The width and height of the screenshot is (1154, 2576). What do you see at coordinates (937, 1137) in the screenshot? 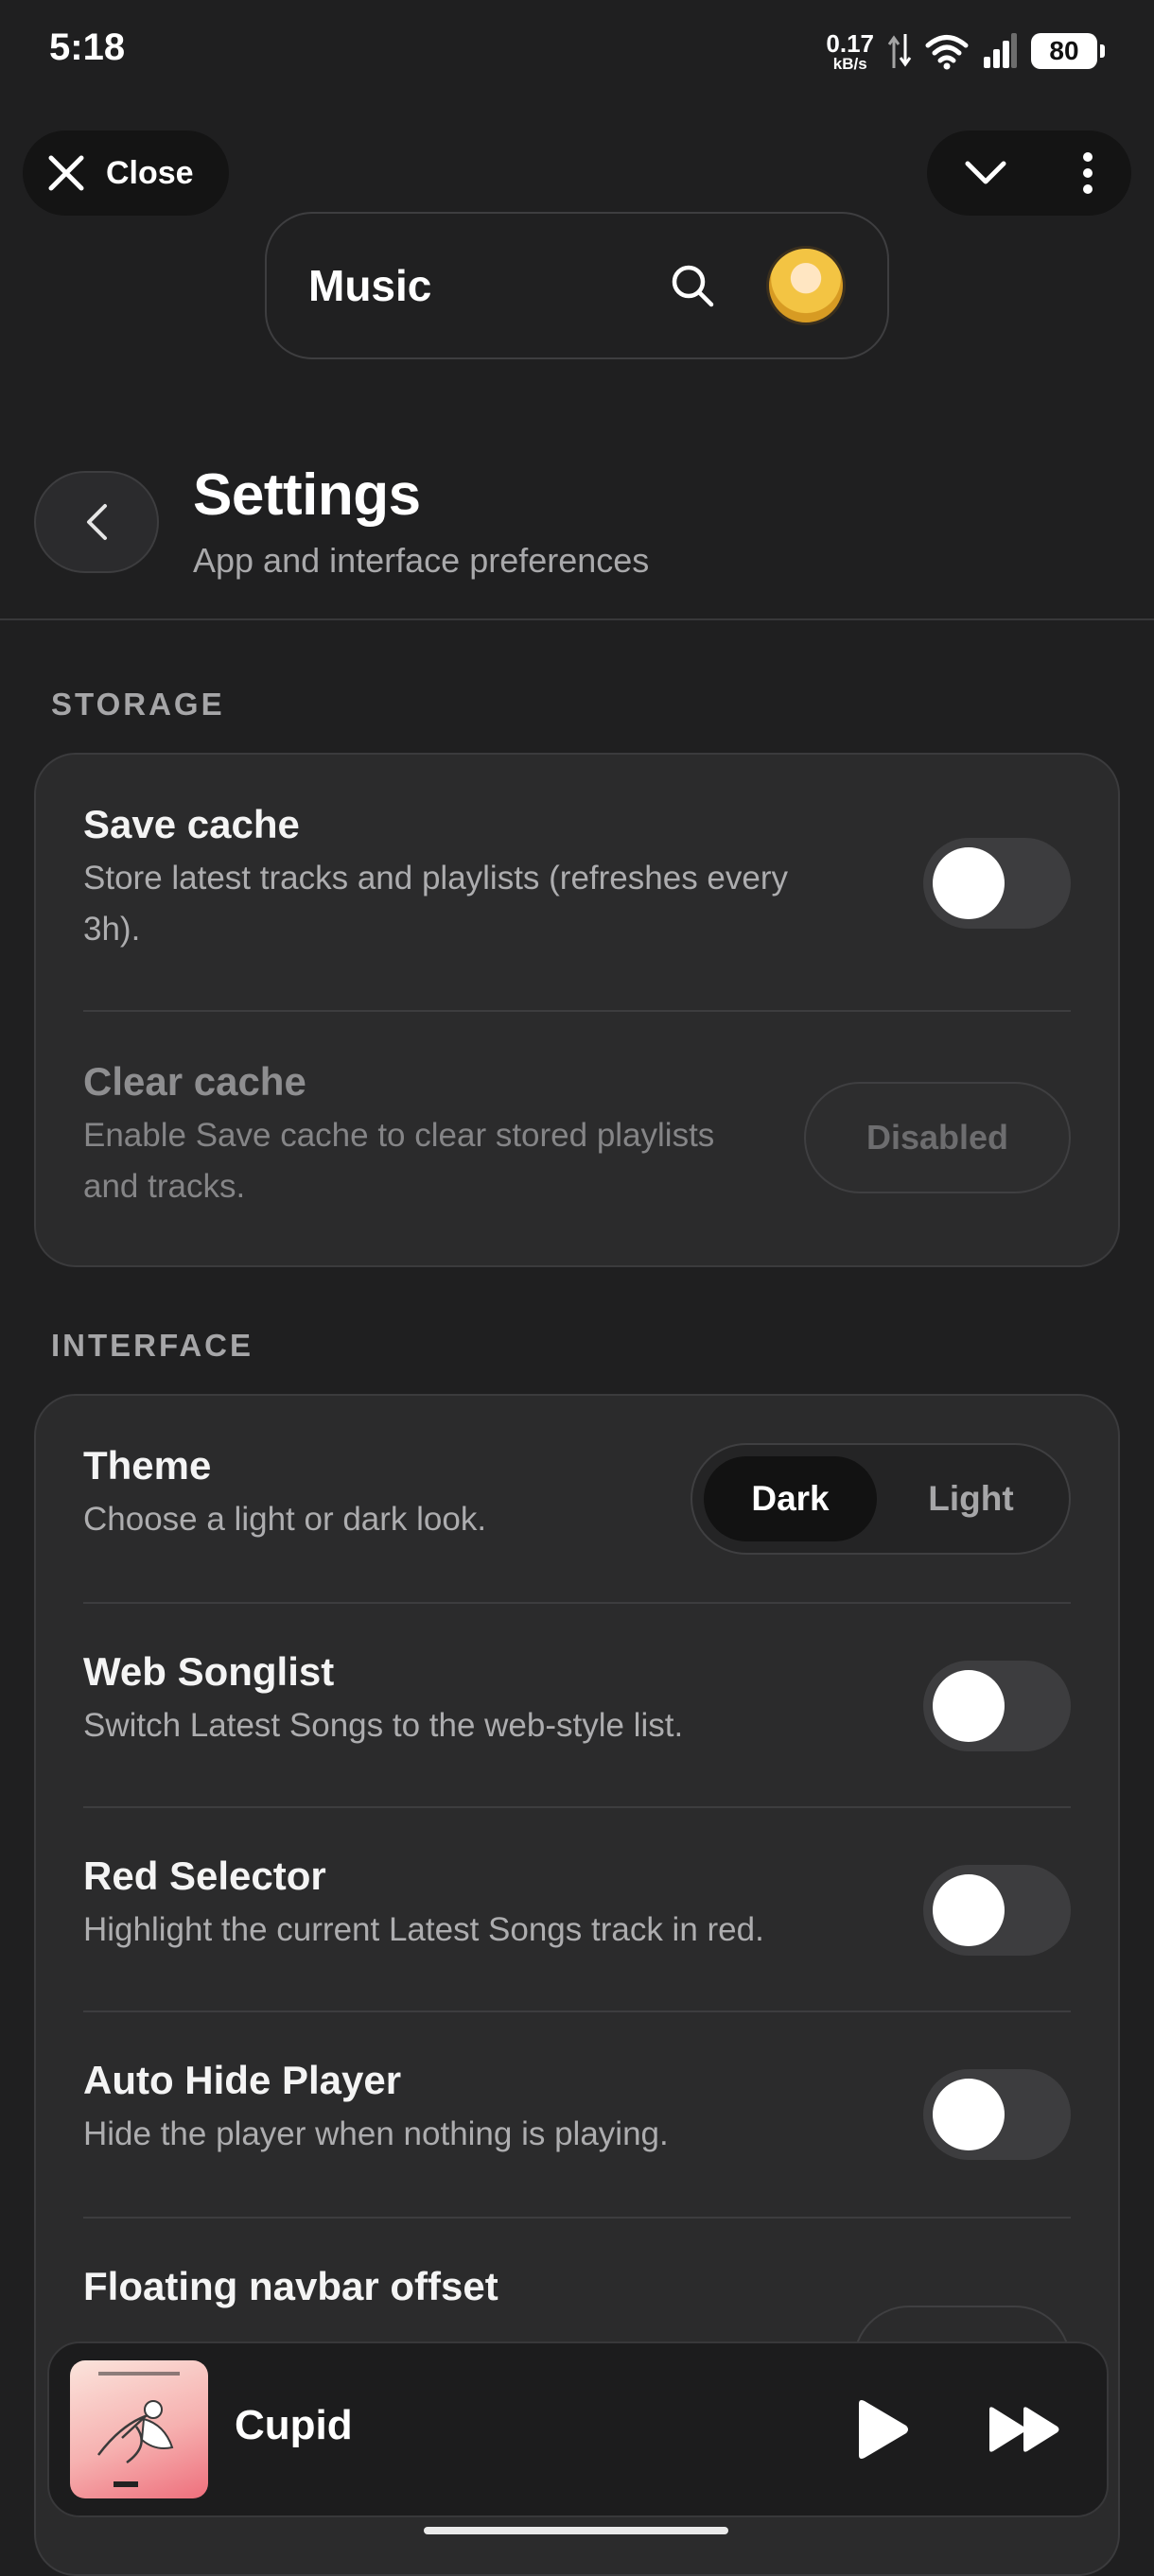
I see `clear-cache-button: Disabled` at bounding box center [937, 1137].